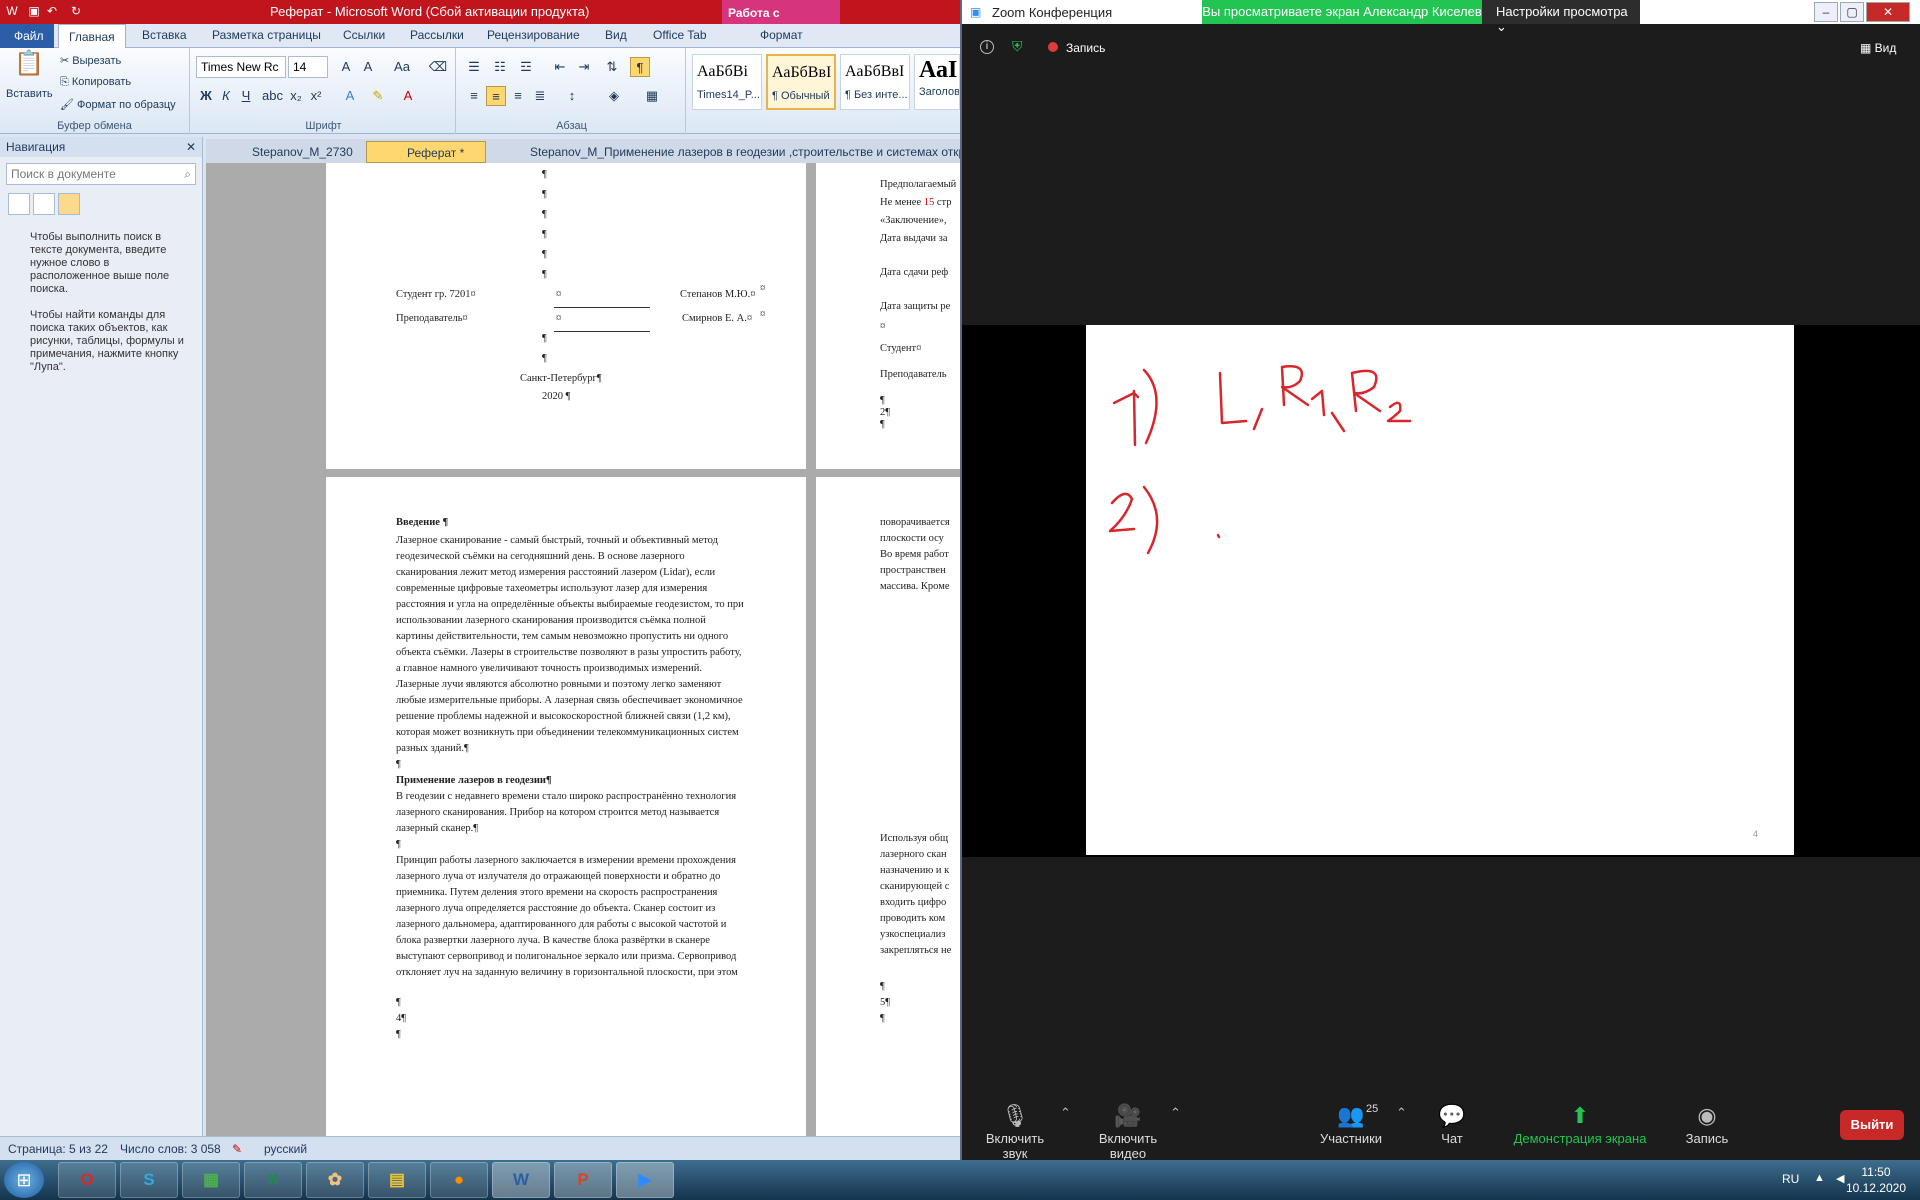 The image size is (1920, 1200). What do you see at coordinates (1826, 12) in the screenshot?
I see `minimize-icon: –` at bounding box center [1826, 12].